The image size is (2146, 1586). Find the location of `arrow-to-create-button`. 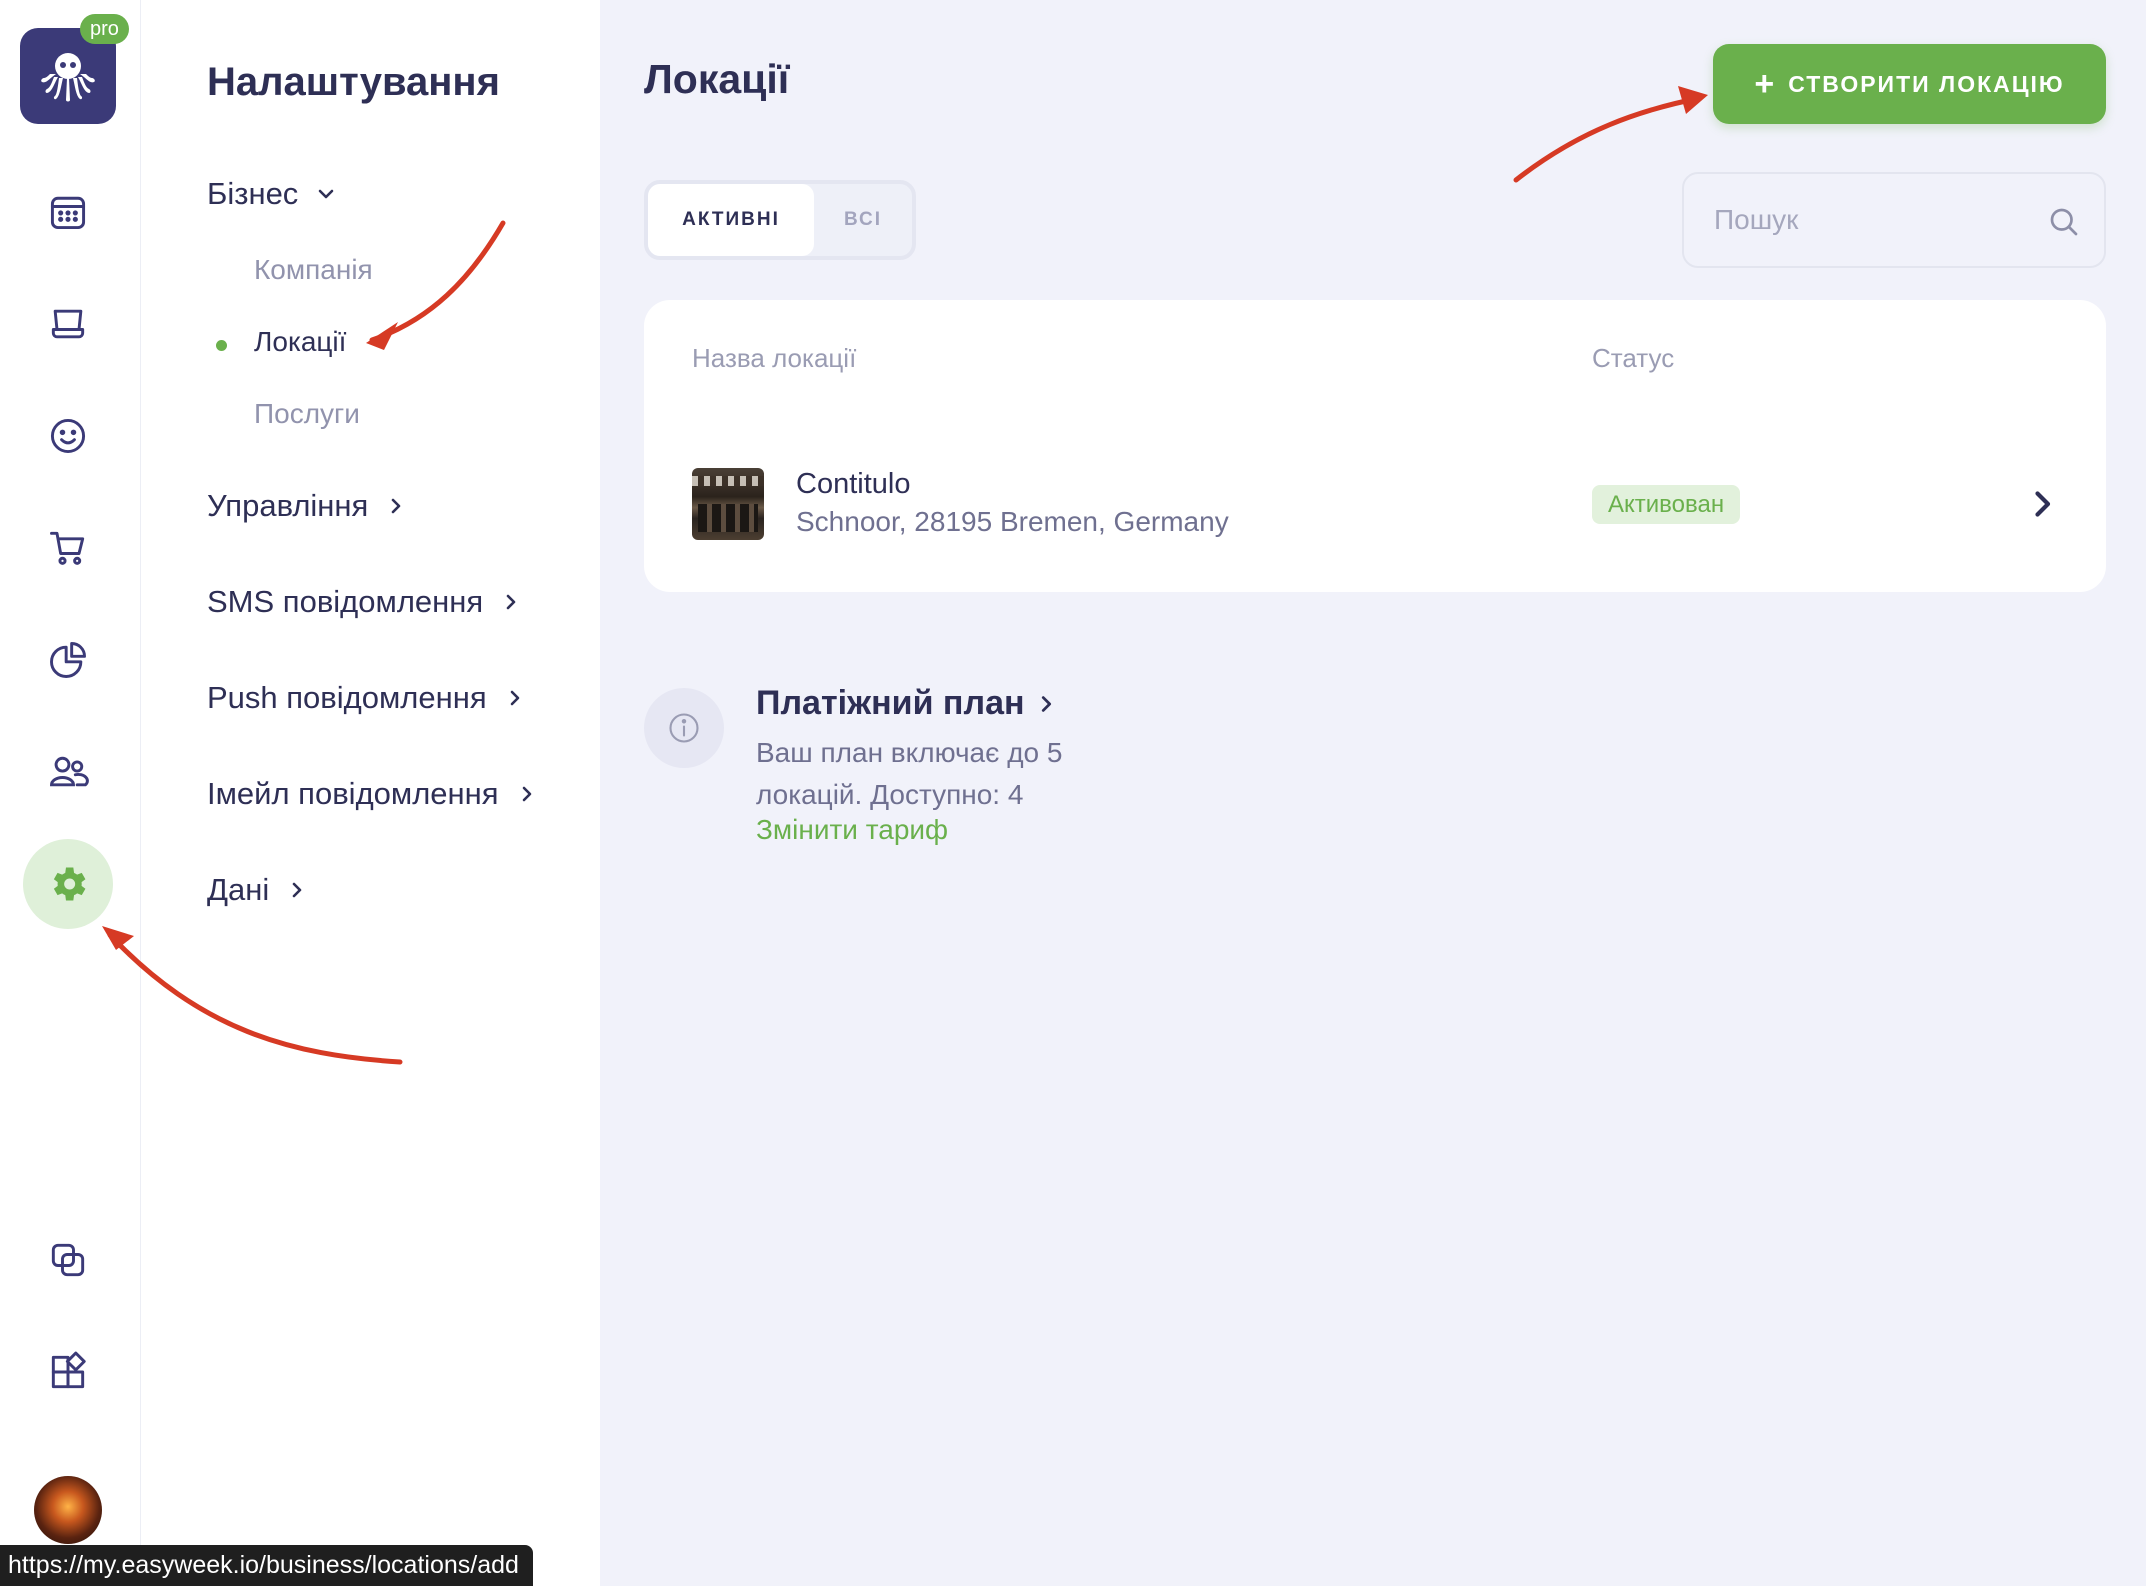

arrow-to-create-button is located at coordinates (1608, 139).